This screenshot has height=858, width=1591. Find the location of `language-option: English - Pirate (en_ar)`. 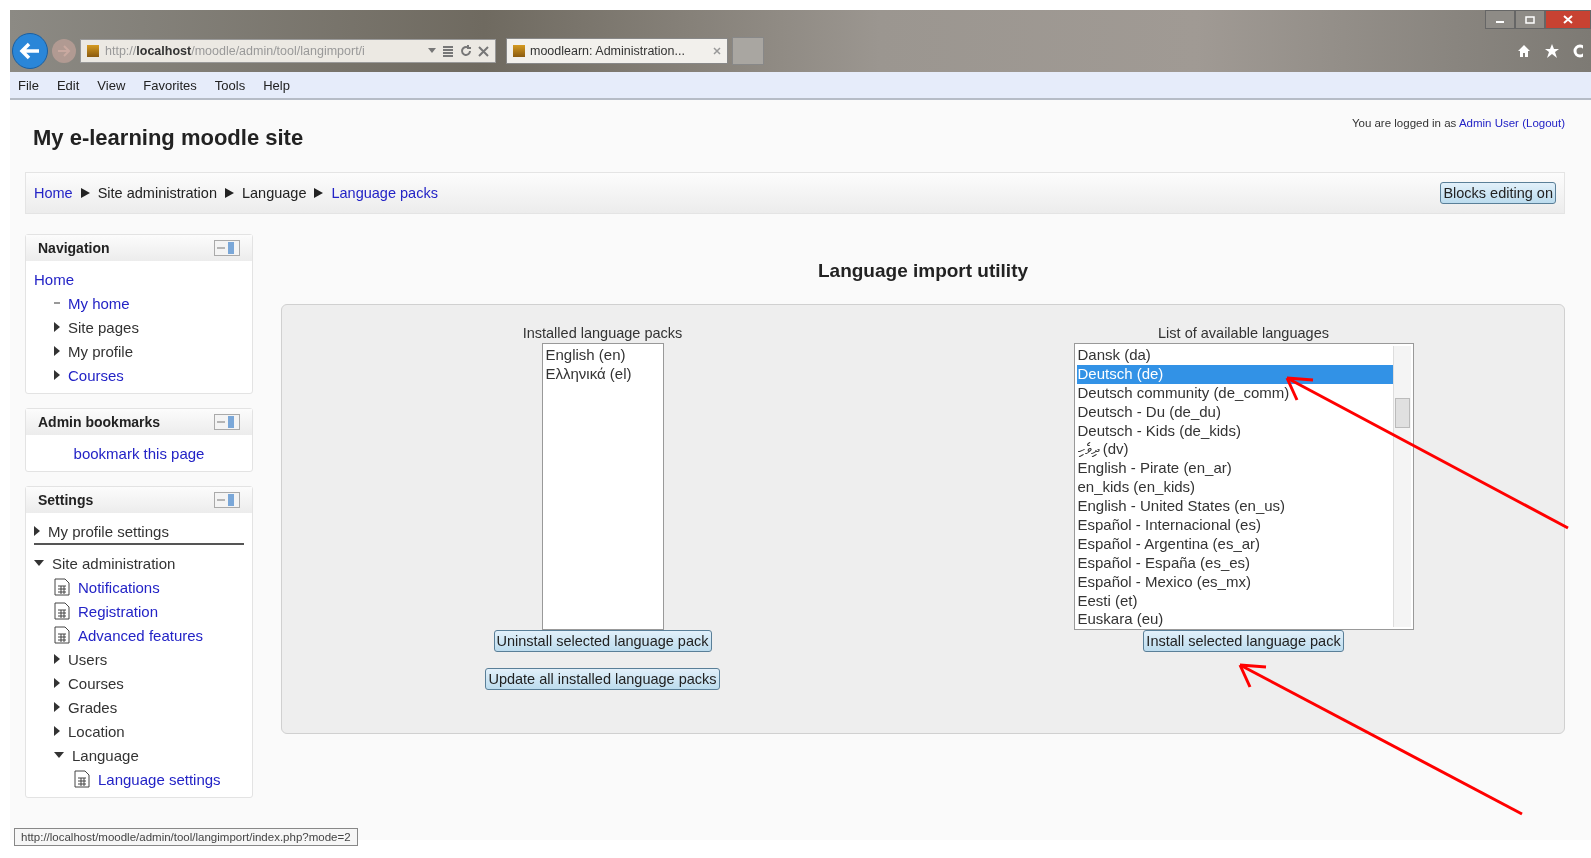

language-option: English - Pirate (en_ar) is located at coordinates (1234, 469).